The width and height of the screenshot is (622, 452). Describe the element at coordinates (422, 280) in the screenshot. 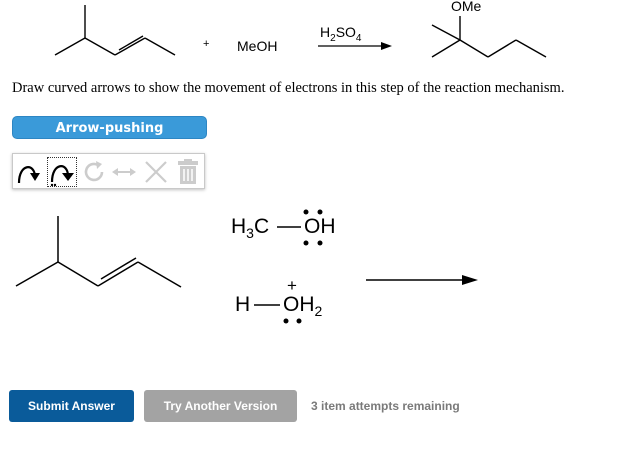

I see `workspace-reaction-arrow` at that location.